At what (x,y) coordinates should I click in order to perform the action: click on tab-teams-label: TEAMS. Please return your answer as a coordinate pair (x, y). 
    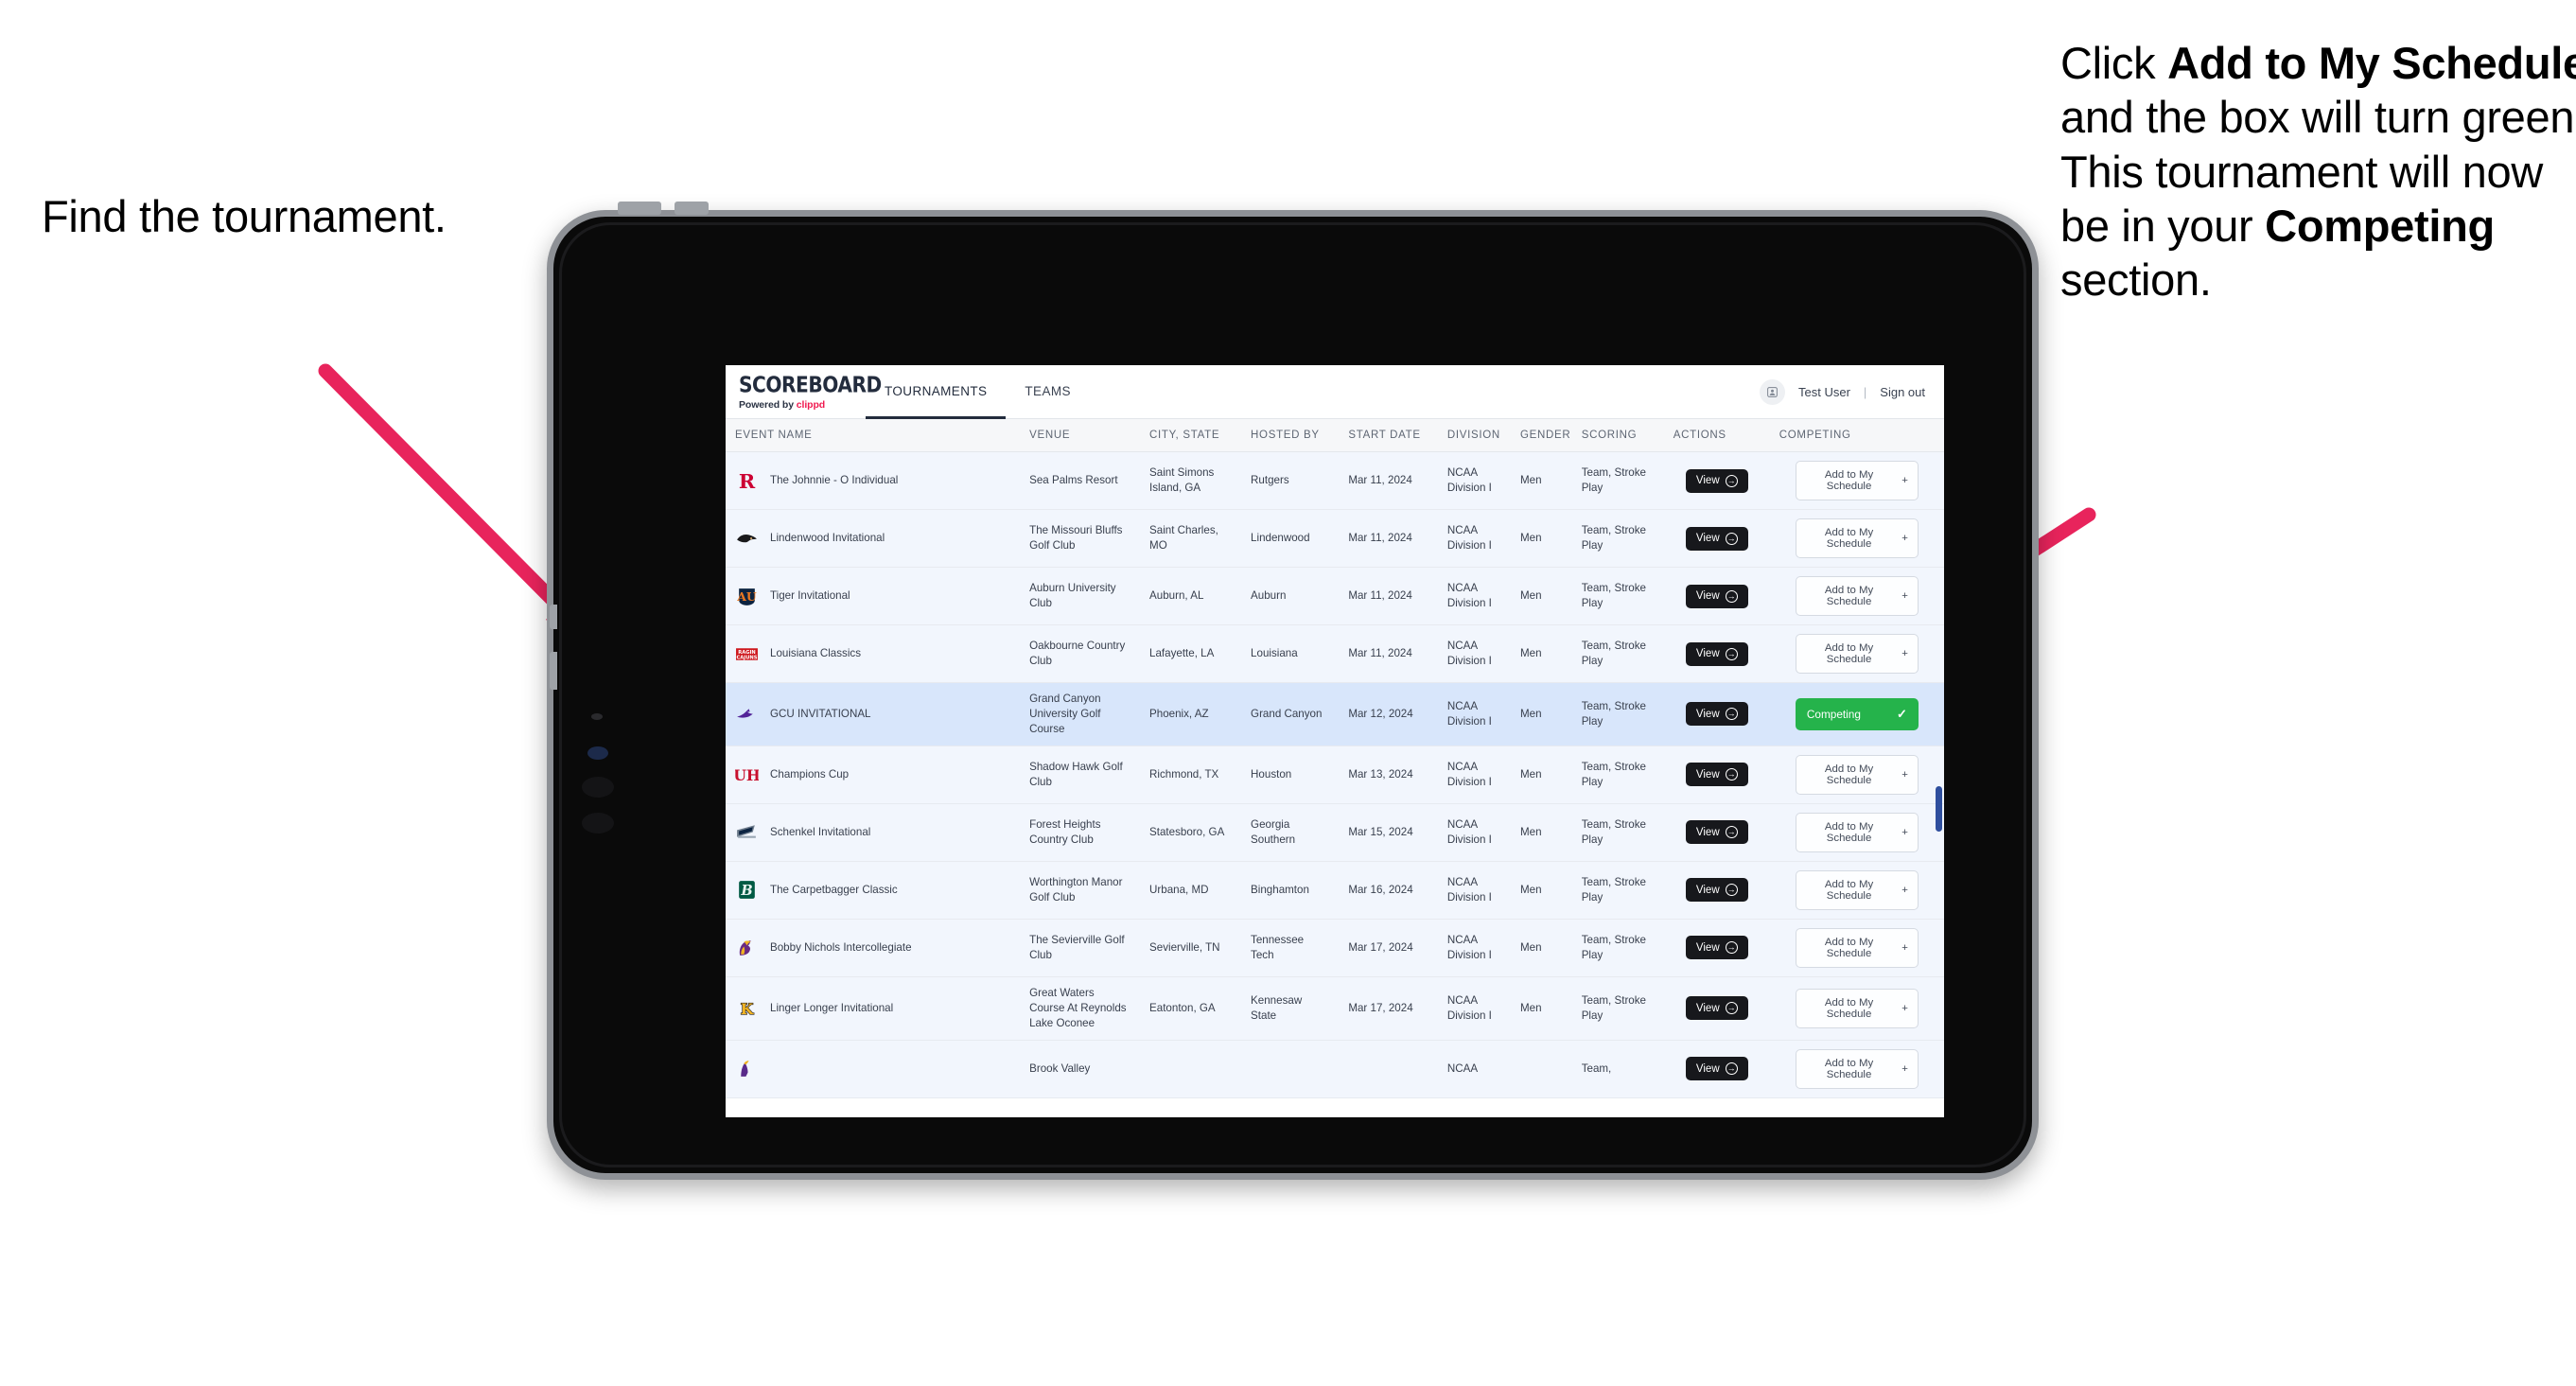
    Looking at the image, I should click on (1048, 390).